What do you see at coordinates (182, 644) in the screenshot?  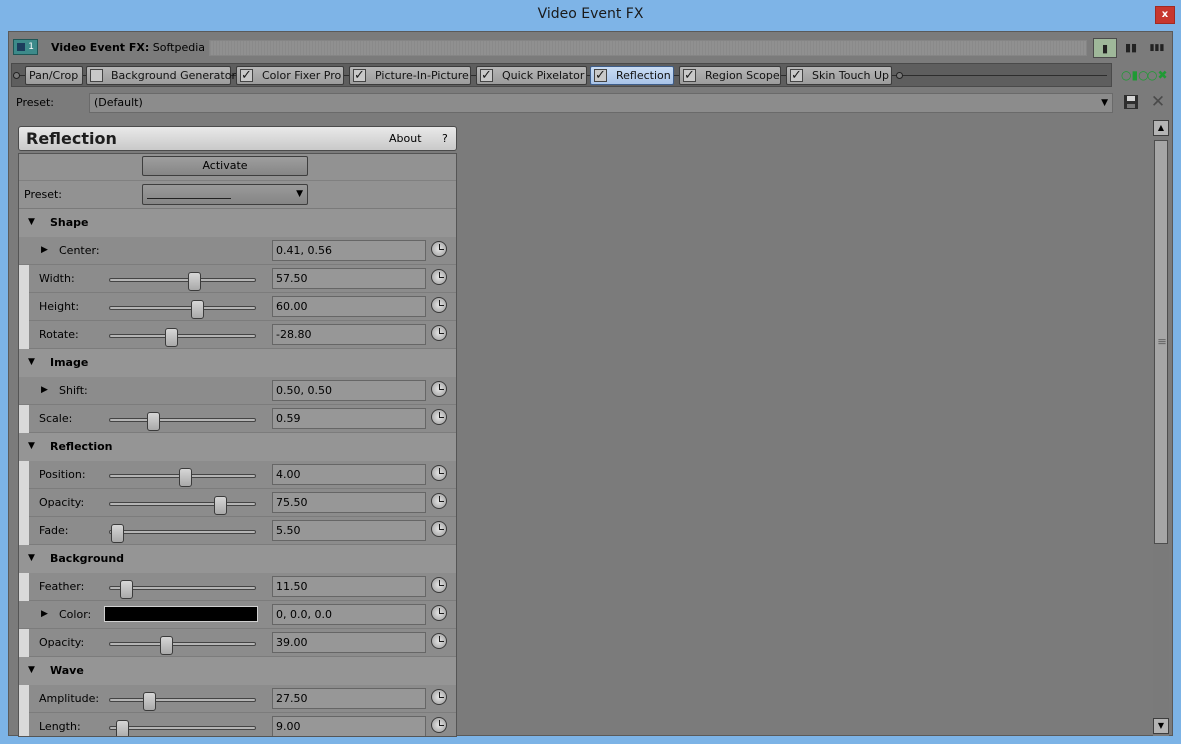 I see `bg-opacity-slider-track` at bounding box center [182, 644].